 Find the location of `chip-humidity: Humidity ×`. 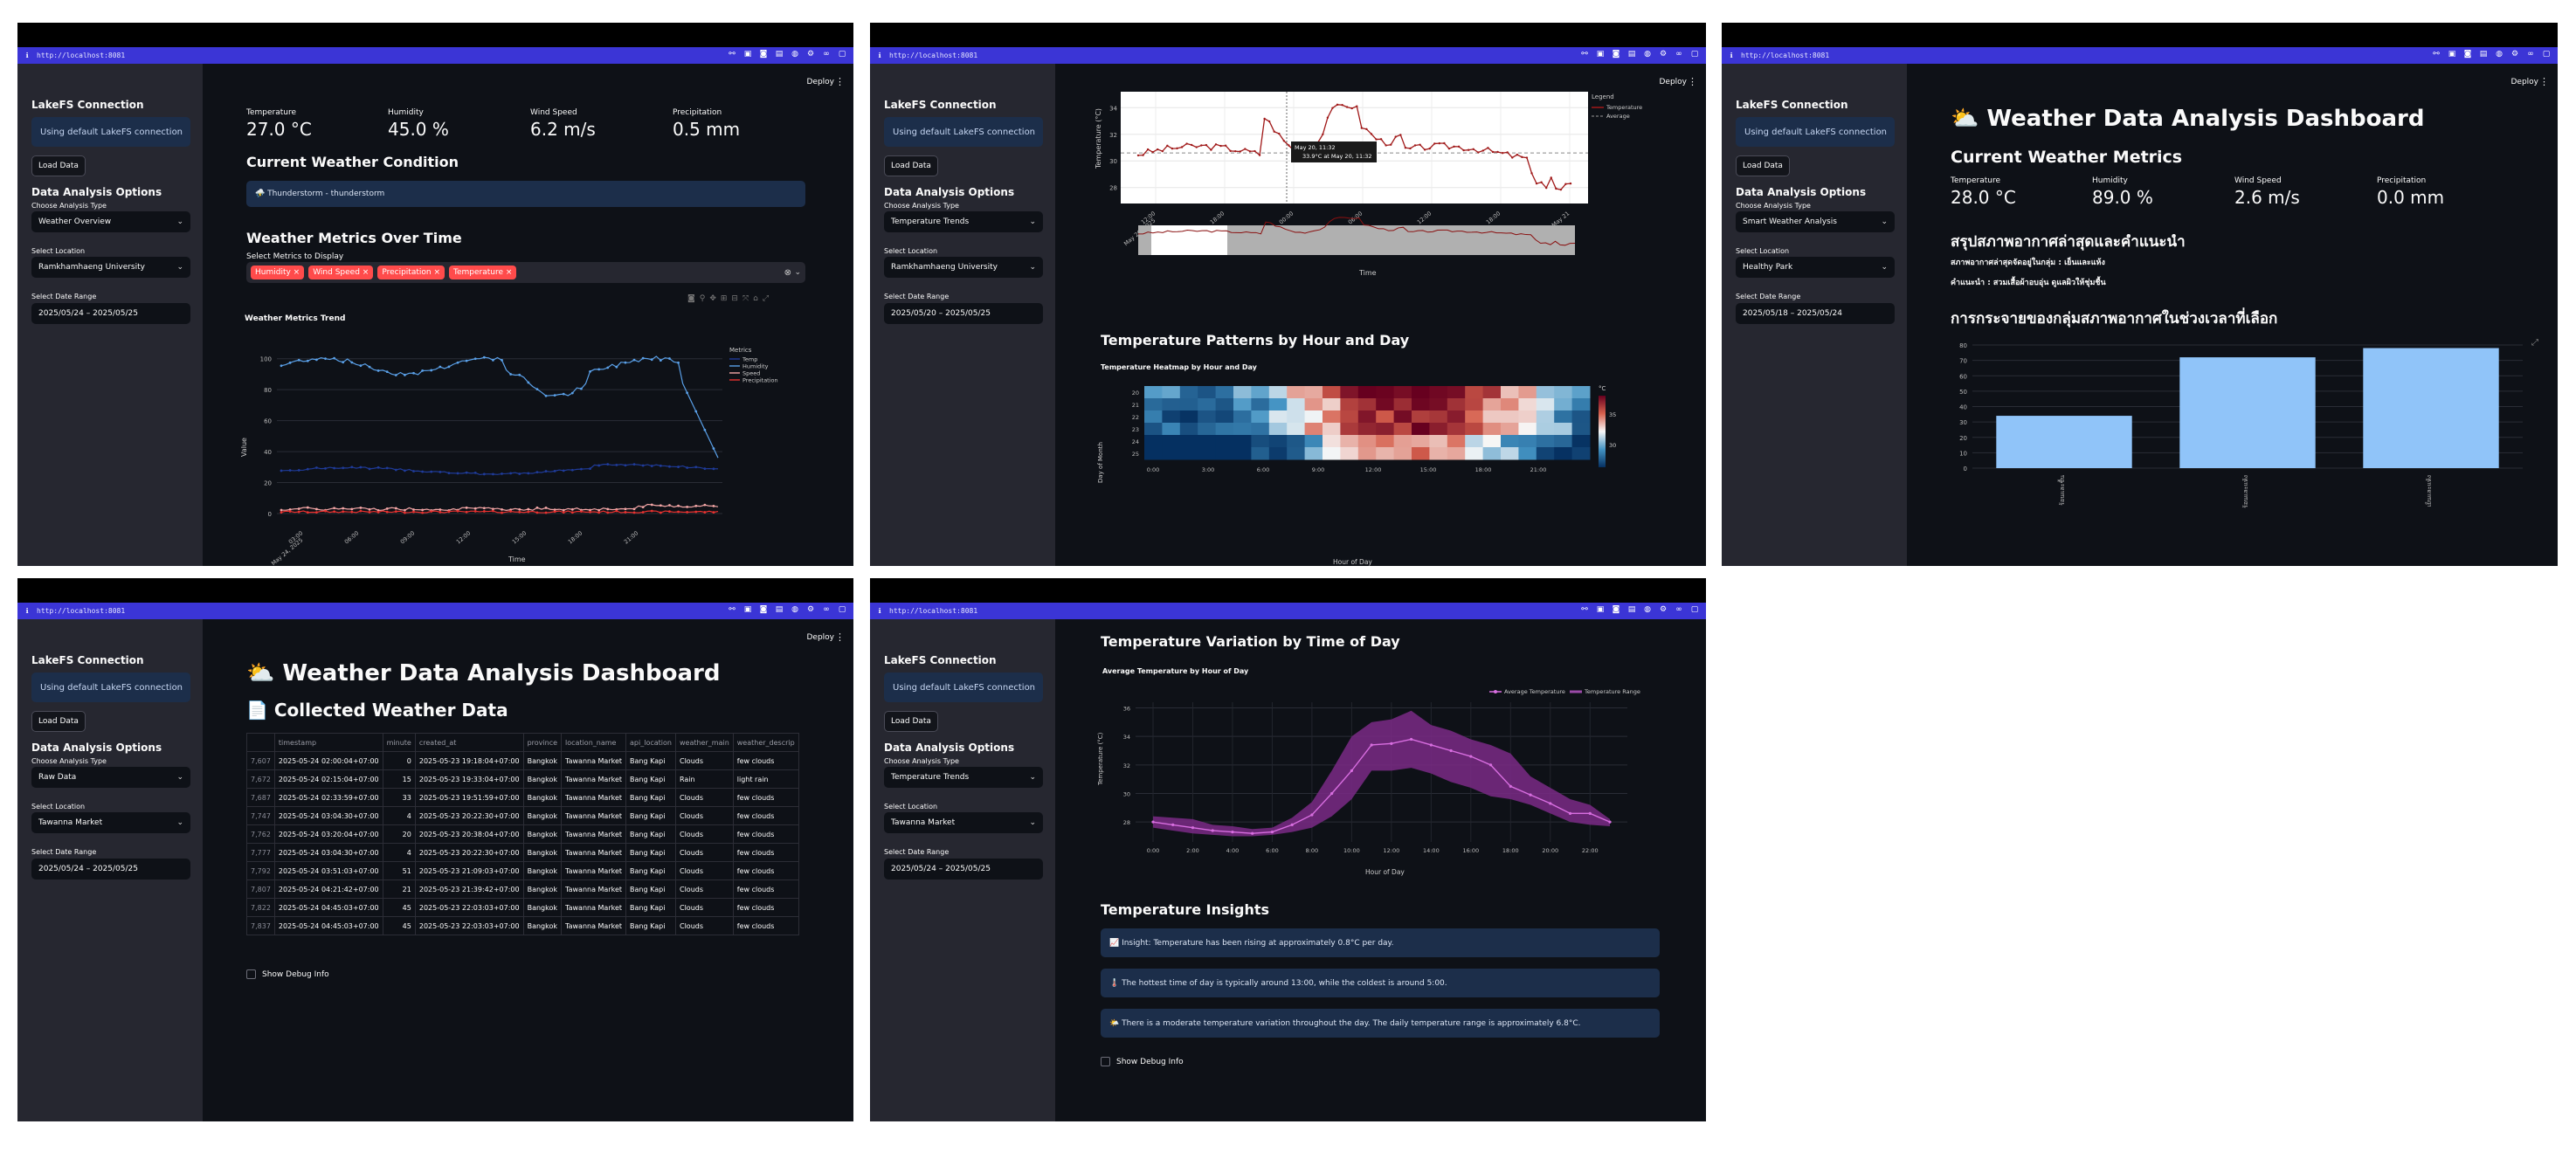

chip-humidity: Humidity × is located at coordinates (278, 272).